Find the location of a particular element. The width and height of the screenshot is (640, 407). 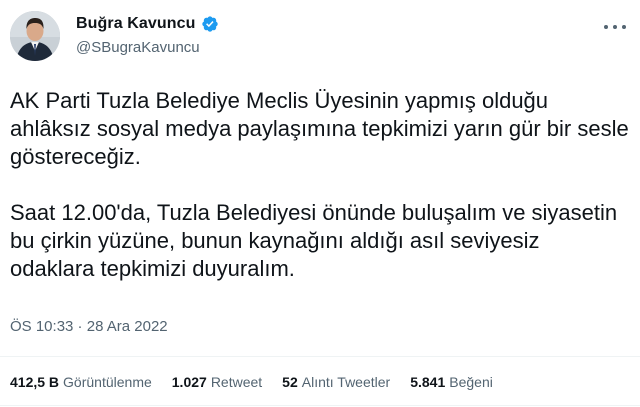

stat-retweets: 1.027 Retweet is located at coordinates (217, 382).